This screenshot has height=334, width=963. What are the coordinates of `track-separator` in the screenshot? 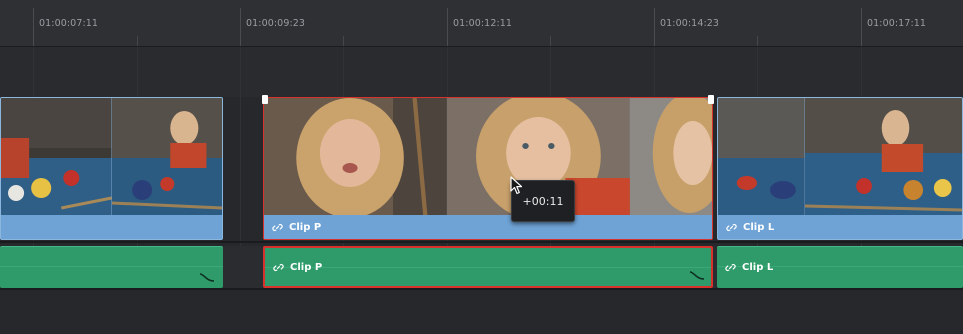 It's located at (481, 242).